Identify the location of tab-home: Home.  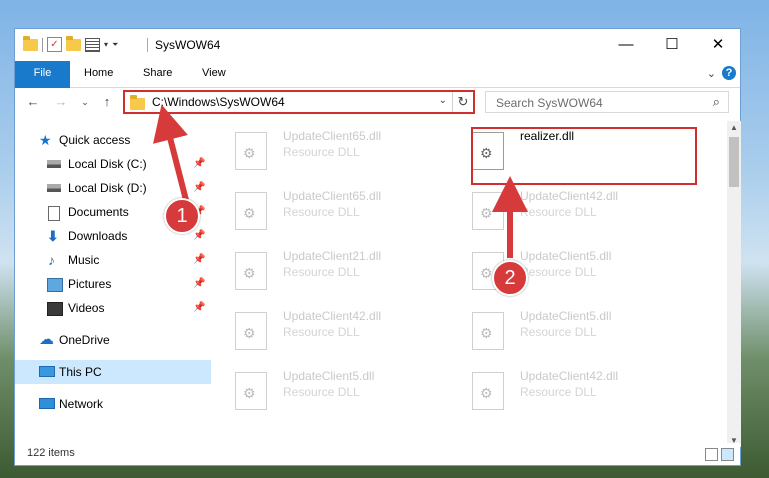
(98, 73).